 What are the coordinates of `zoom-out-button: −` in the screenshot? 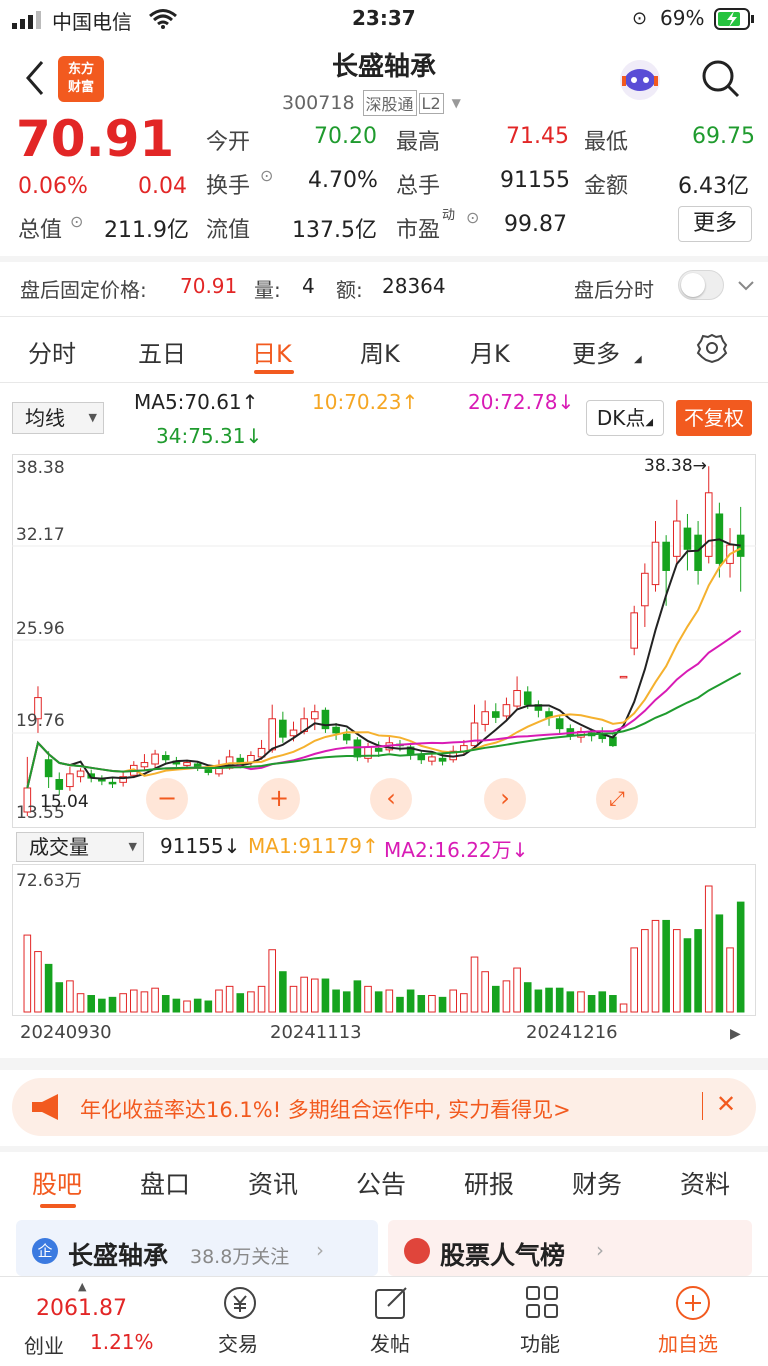 It's located at (167, 799).